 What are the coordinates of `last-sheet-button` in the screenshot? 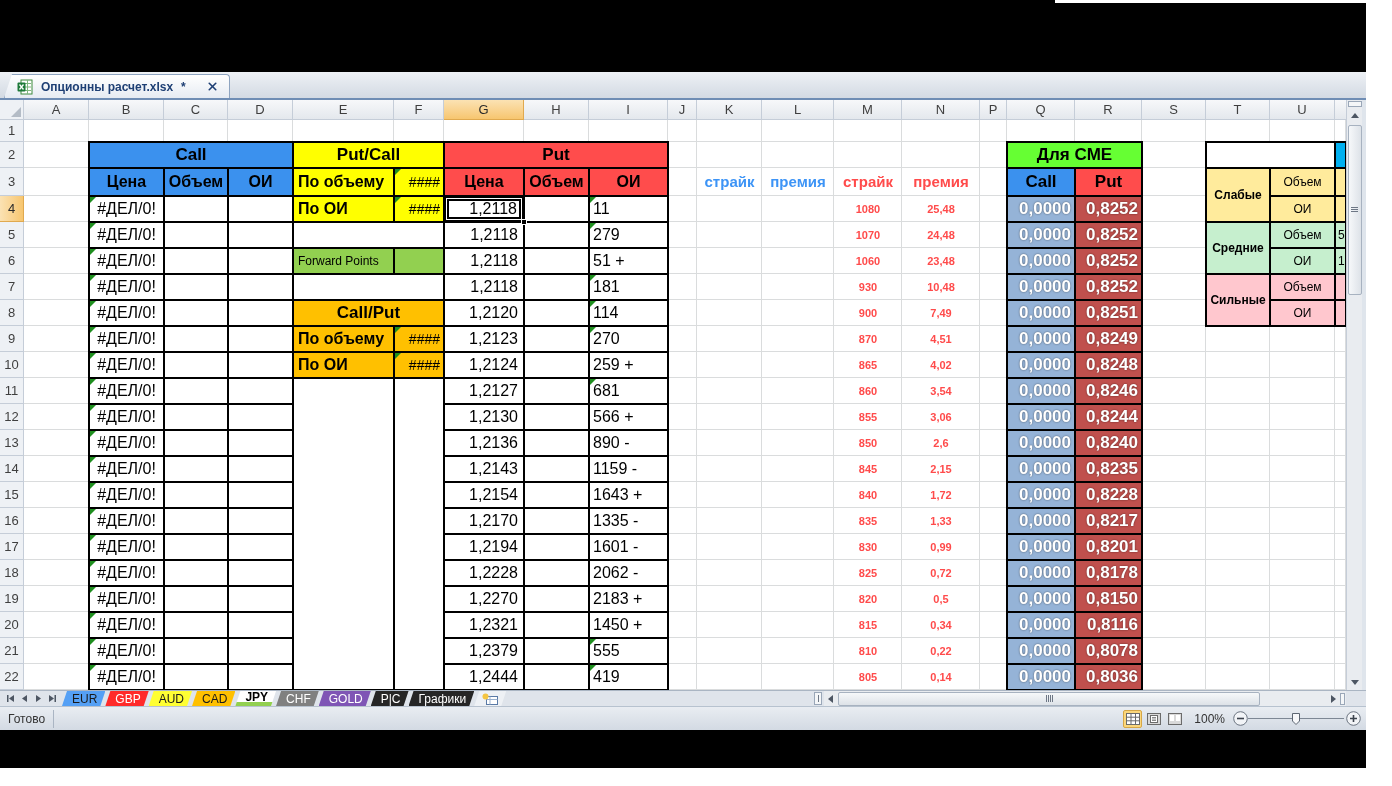 It's located at (52, 698).